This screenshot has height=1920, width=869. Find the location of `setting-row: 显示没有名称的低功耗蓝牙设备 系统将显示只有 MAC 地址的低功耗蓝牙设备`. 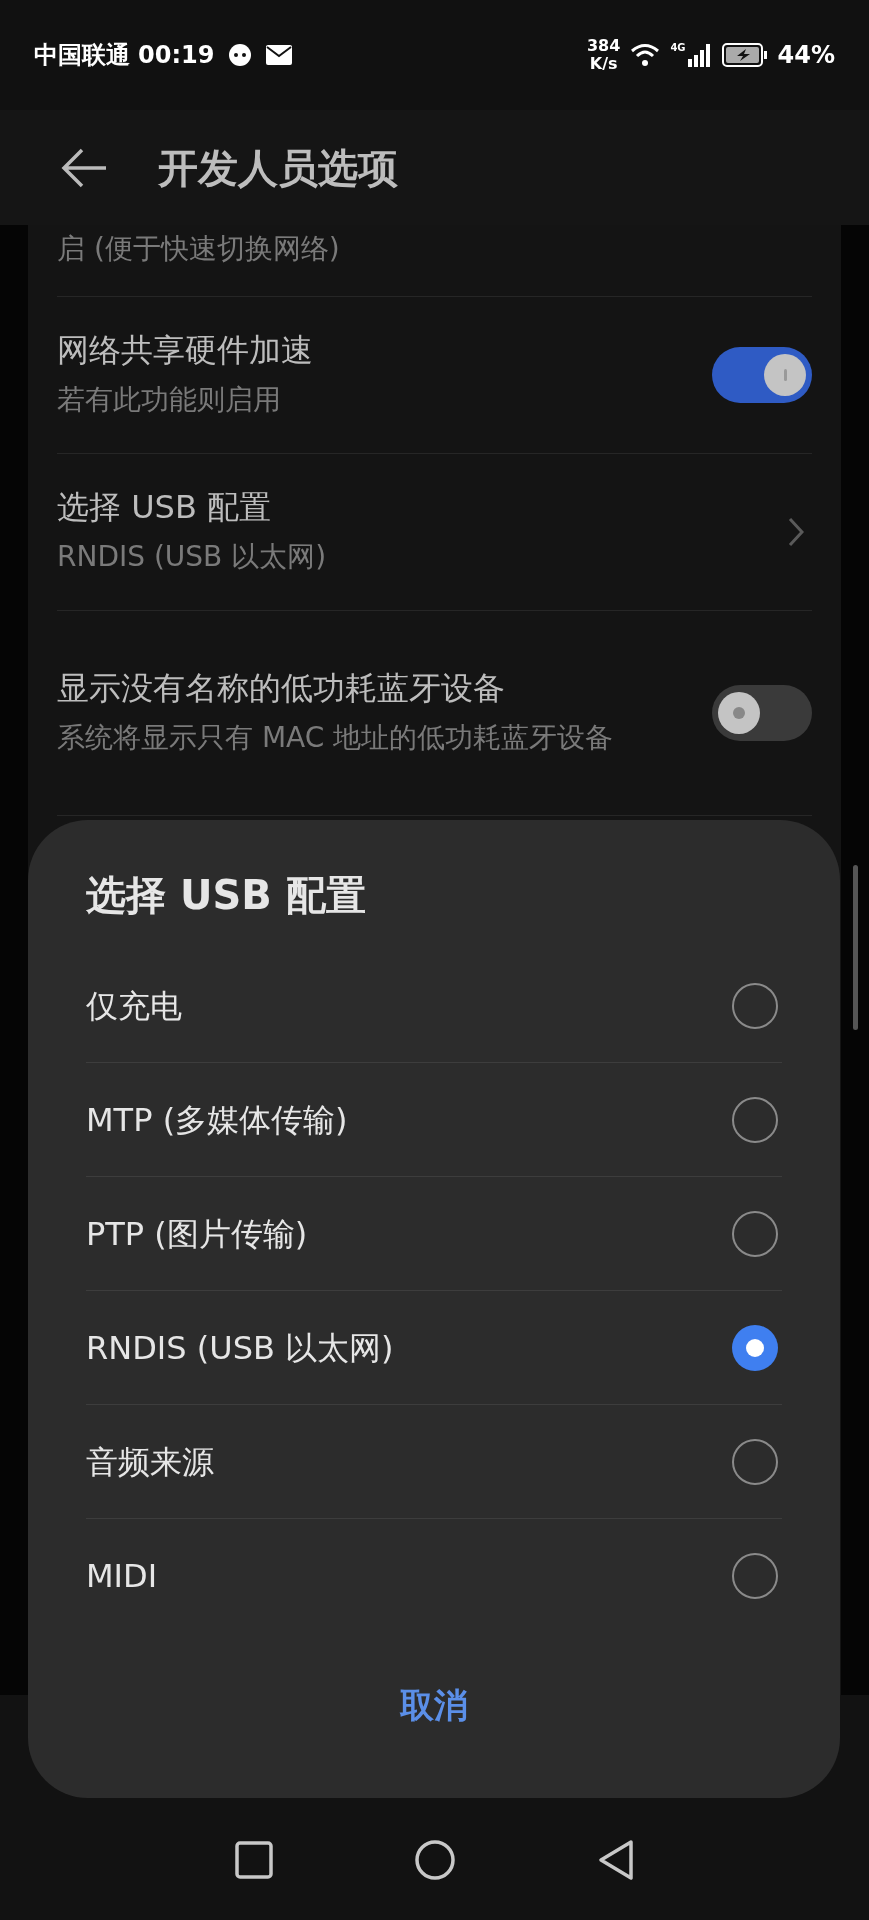

setting-row: 显示没有名称的低功耗蓝牙设备 系统将显示只有 MAC 地址的低功耗蓝牙设备 is located at coordinates (434, 713).